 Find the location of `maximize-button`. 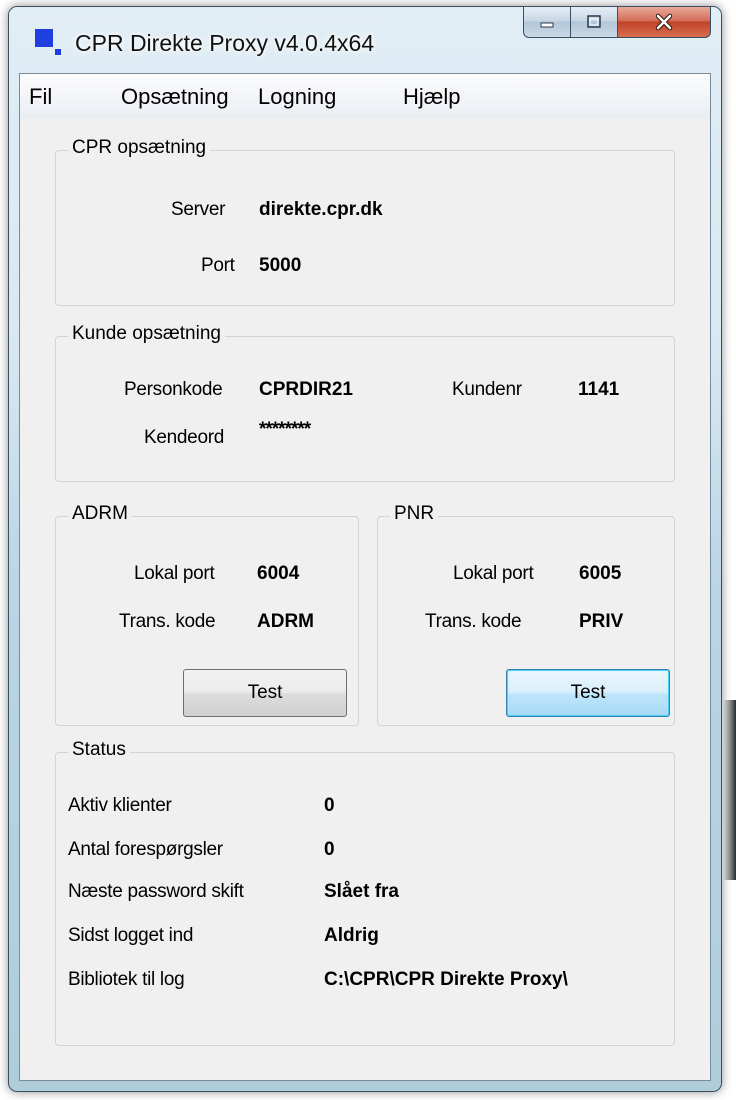

maximize-button is located at coordinates (594, 22).